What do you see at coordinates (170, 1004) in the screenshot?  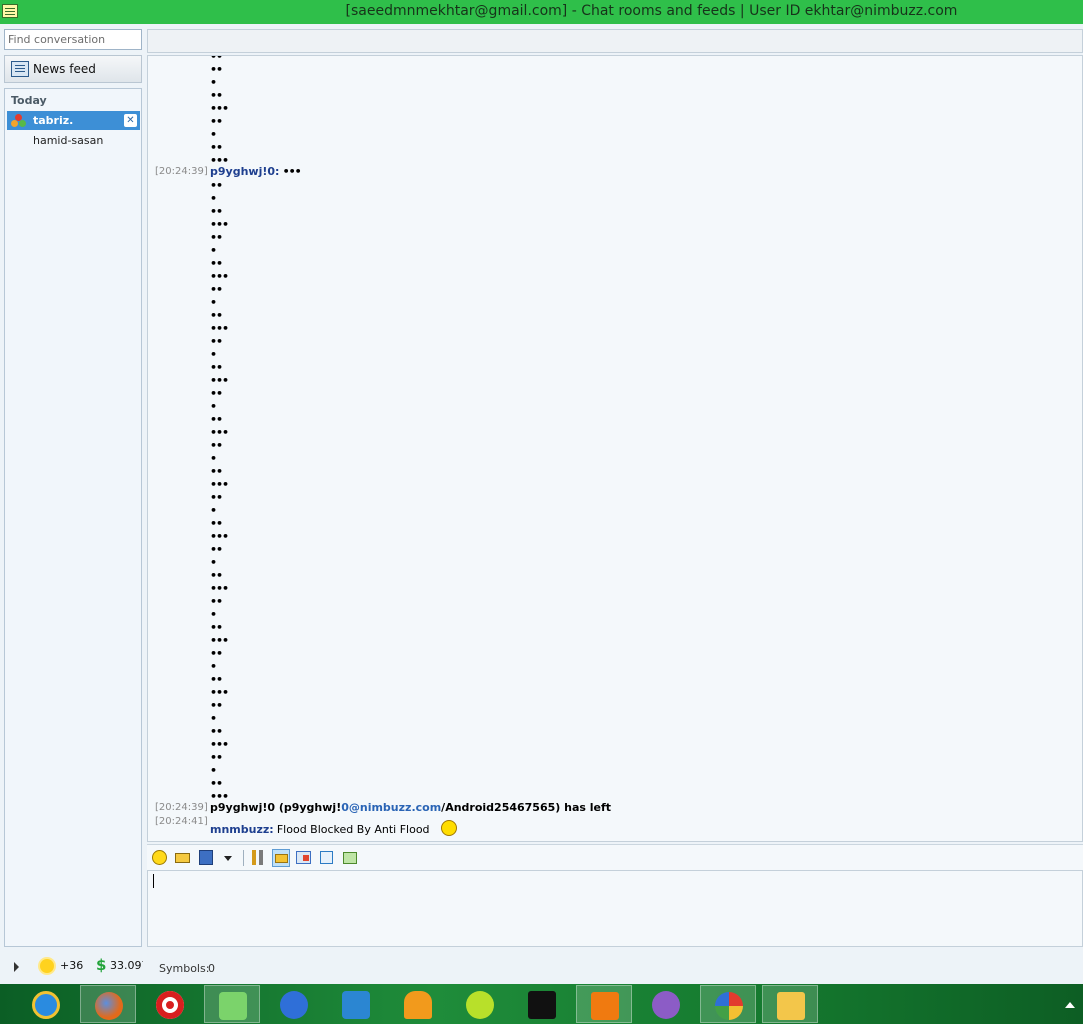 I see `opera-icon` at bounding box center [170, 1004].